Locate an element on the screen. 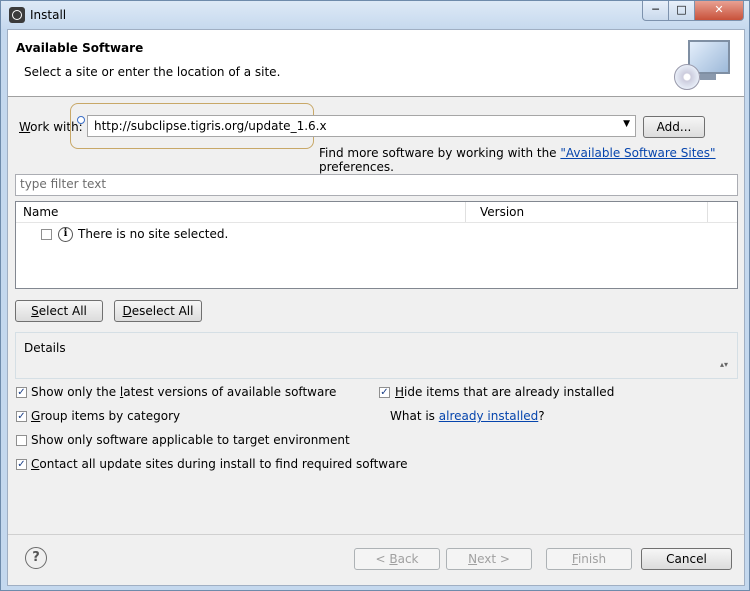  deselect-all-button: Deselect All is located at coordinates (158, 311).